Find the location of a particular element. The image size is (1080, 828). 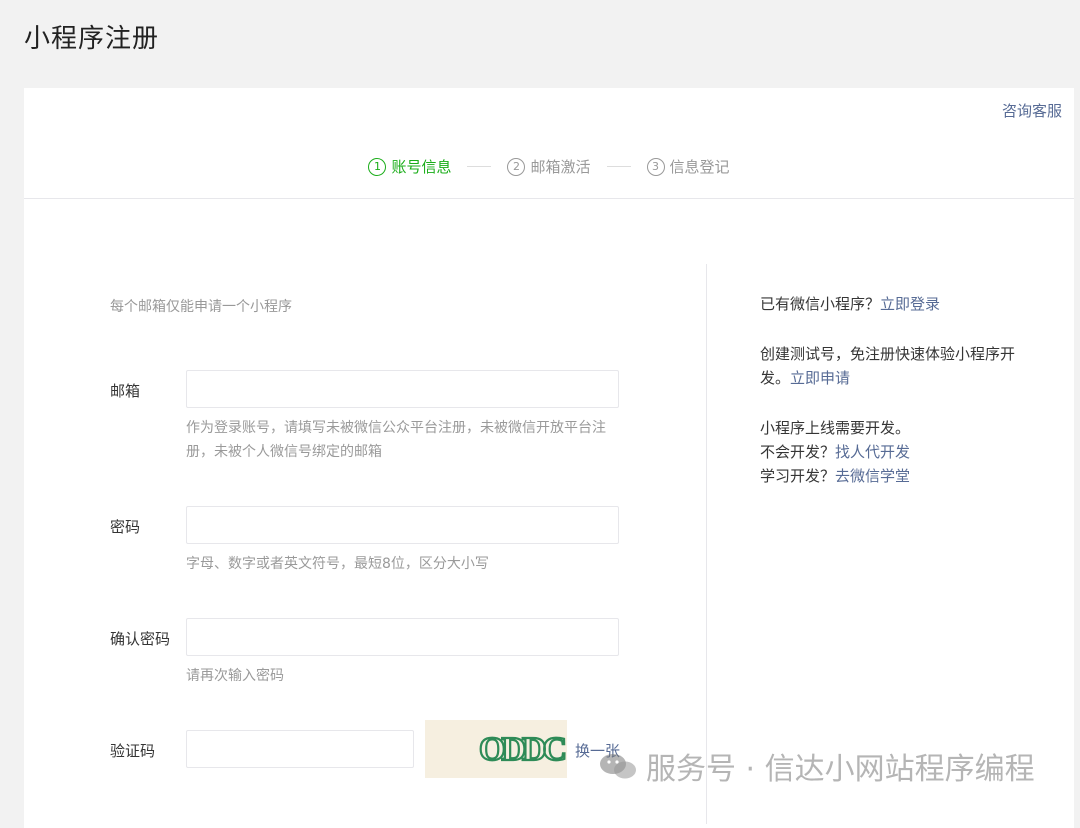

consult-service-link: 咨询客服 is located at coordinates (1032, 110).